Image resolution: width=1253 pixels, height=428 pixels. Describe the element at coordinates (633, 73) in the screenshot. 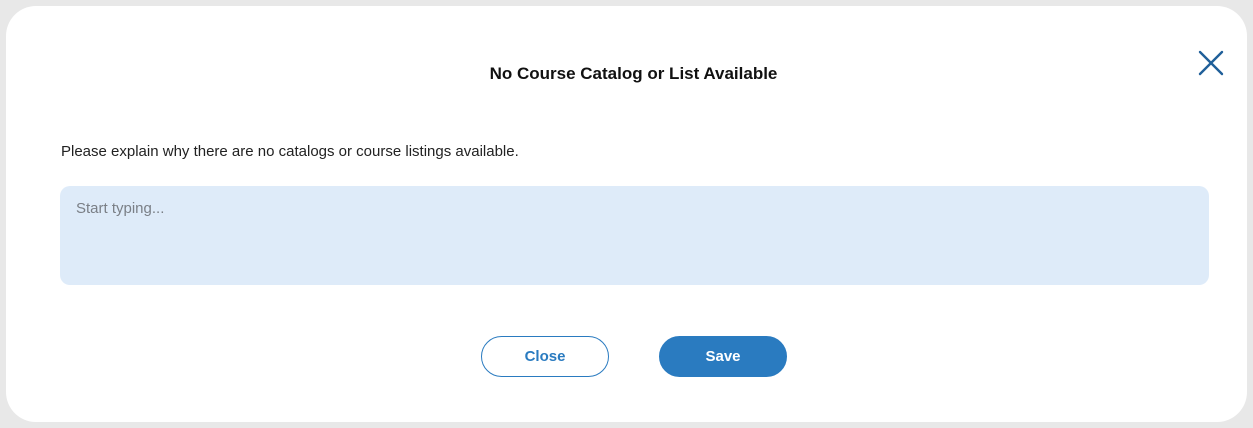

I see `dialog-title: No Course Catalog or List Available` at that location.